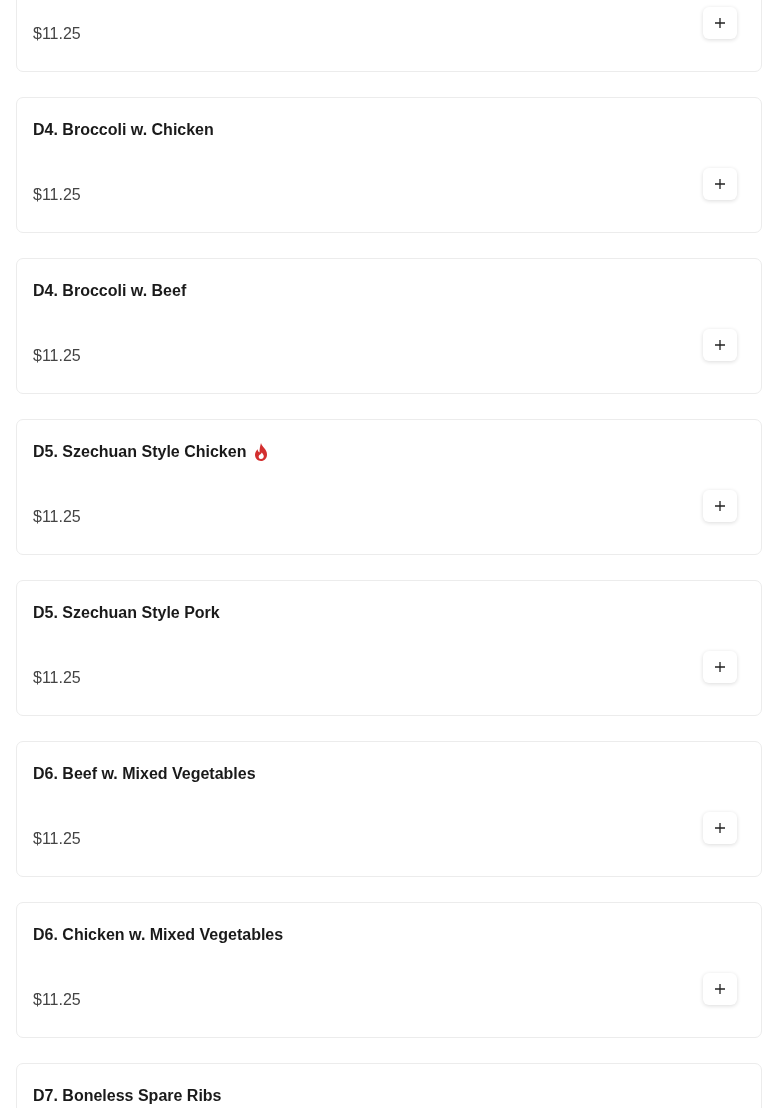 This screenshot has height=1108, width=778. Describe the element at coordinates (144, 774) in the screenshot. I see `dish-name: D6. Beef w. Mixed Vegetables` at that location.